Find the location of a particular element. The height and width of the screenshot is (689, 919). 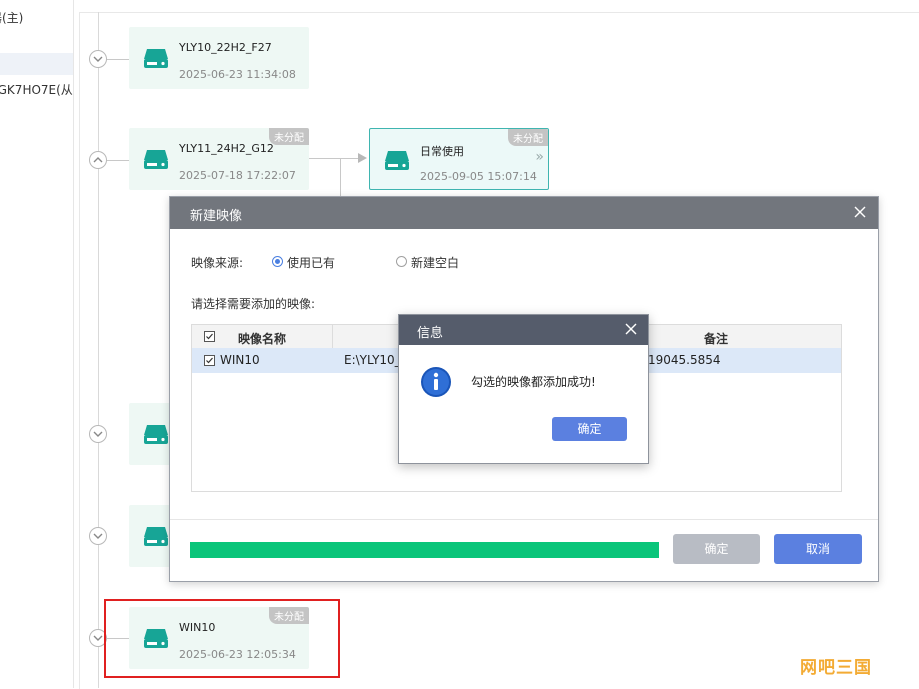

image-node-card: YLY10_22H2_F27 2025-06-23 11:34:08 is located at coordinates (219, 58).